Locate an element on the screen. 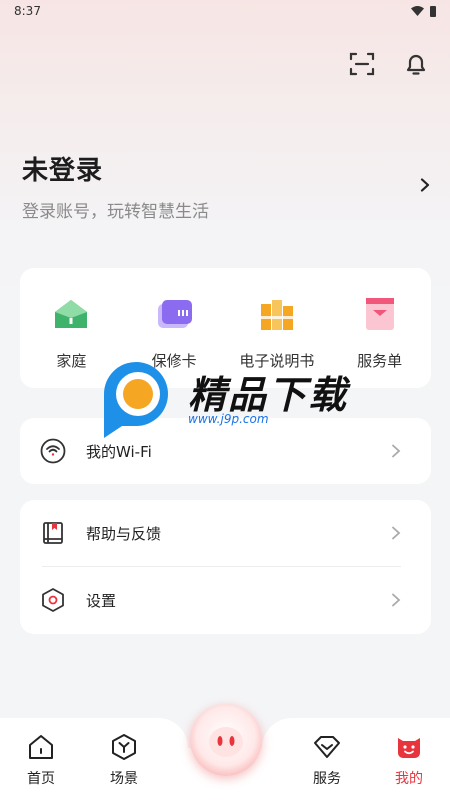 The width and height of the screenshot is (450, 801). service-order-icon is located at coordinates (379, 314).